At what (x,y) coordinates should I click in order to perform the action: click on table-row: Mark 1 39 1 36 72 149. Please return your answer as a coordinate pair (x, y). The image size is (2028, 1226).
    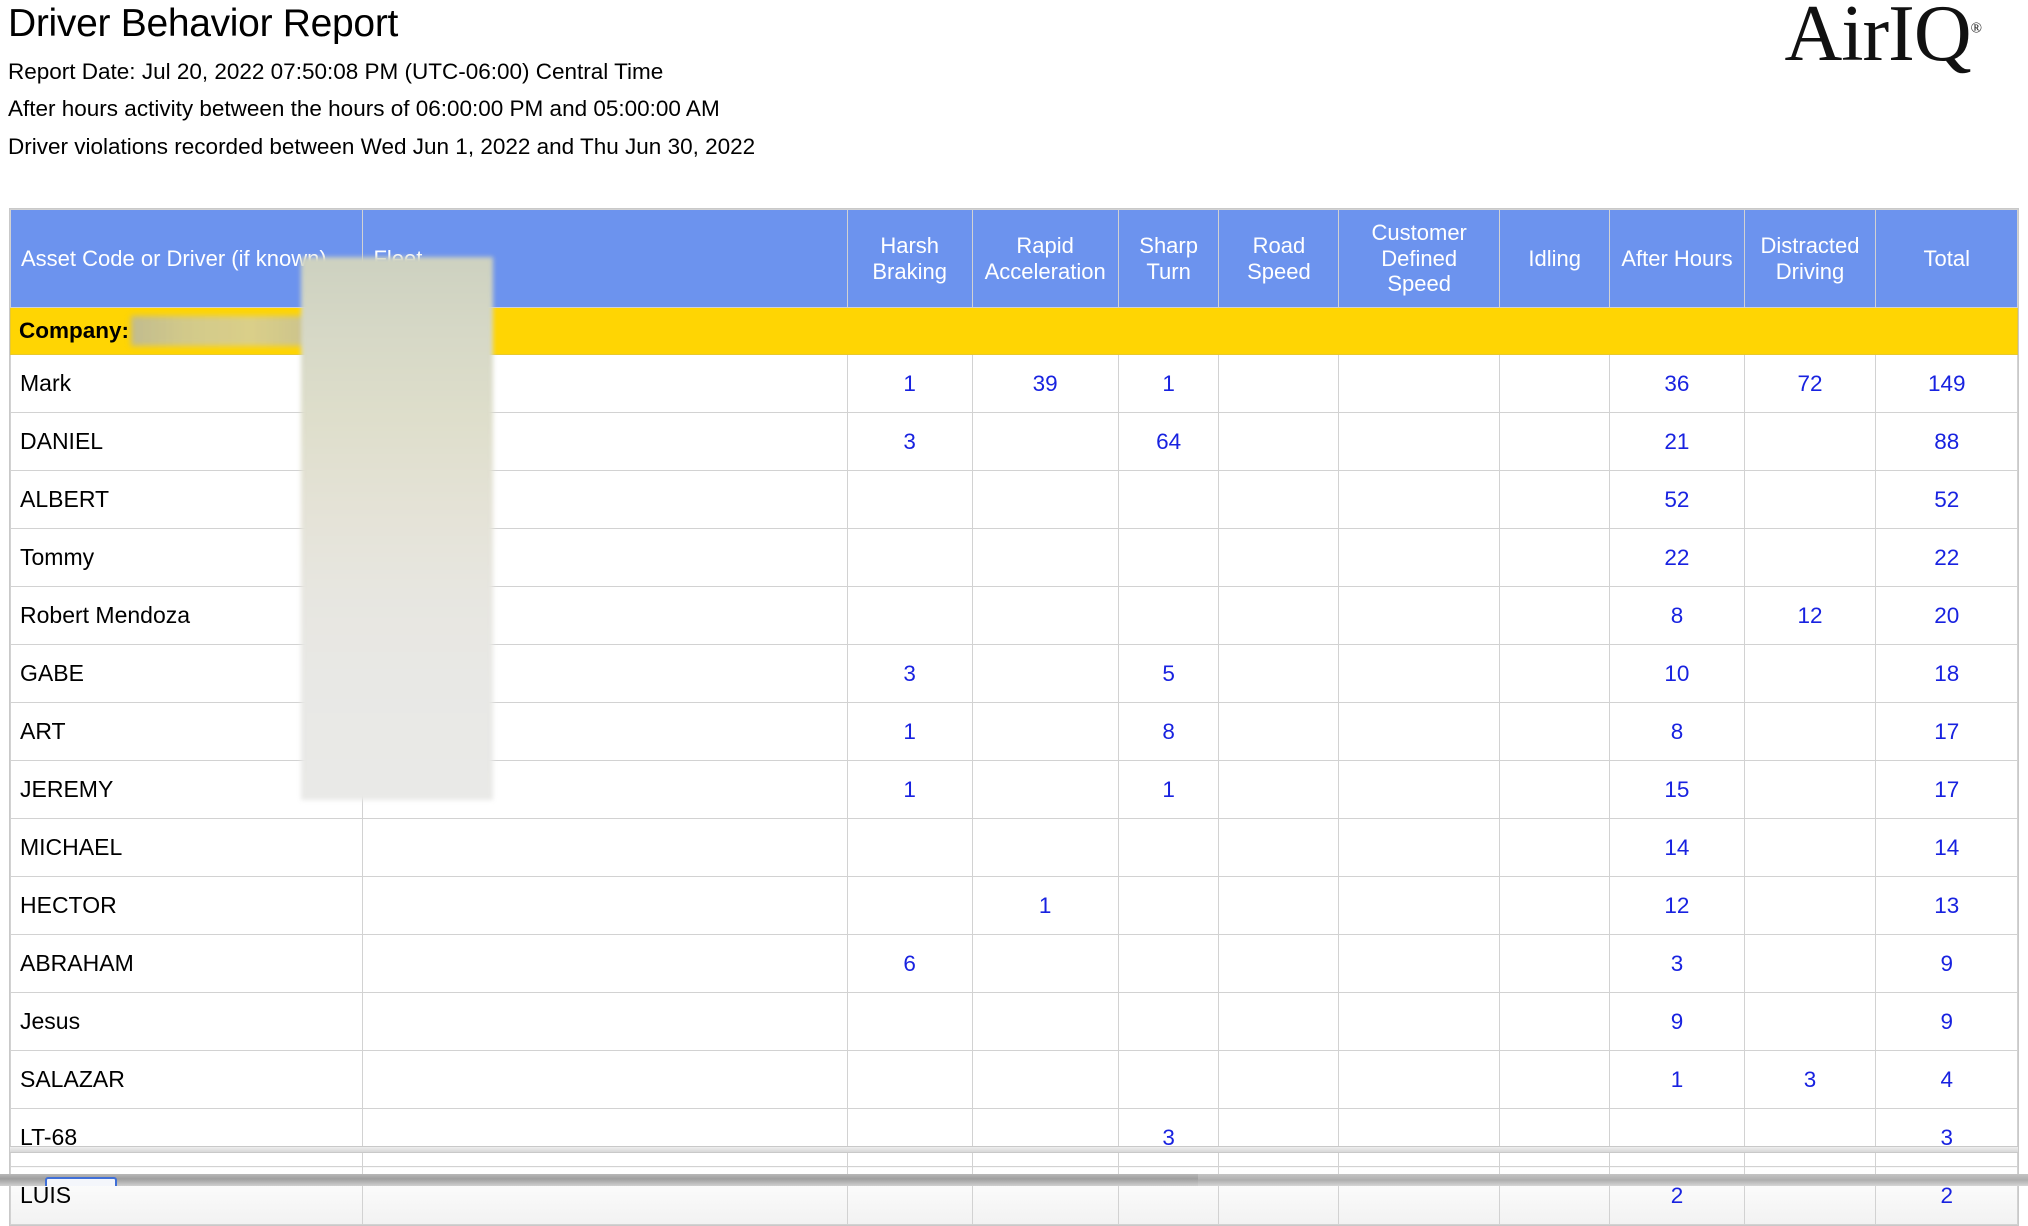
    Looking at the image, I should click on (1013, 383).